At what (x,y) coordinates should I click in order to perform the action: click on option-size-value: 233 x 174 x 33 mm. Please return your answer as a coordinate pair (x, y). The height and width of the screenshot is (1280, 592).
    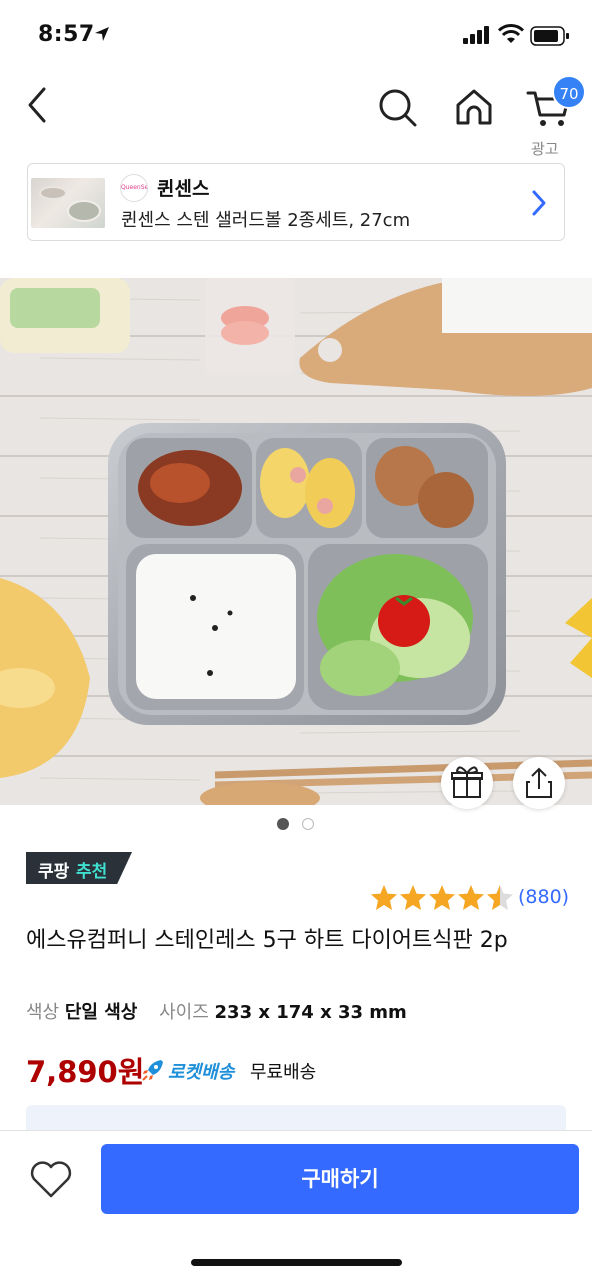
    Looking at the image, I should click on (310, 1012).